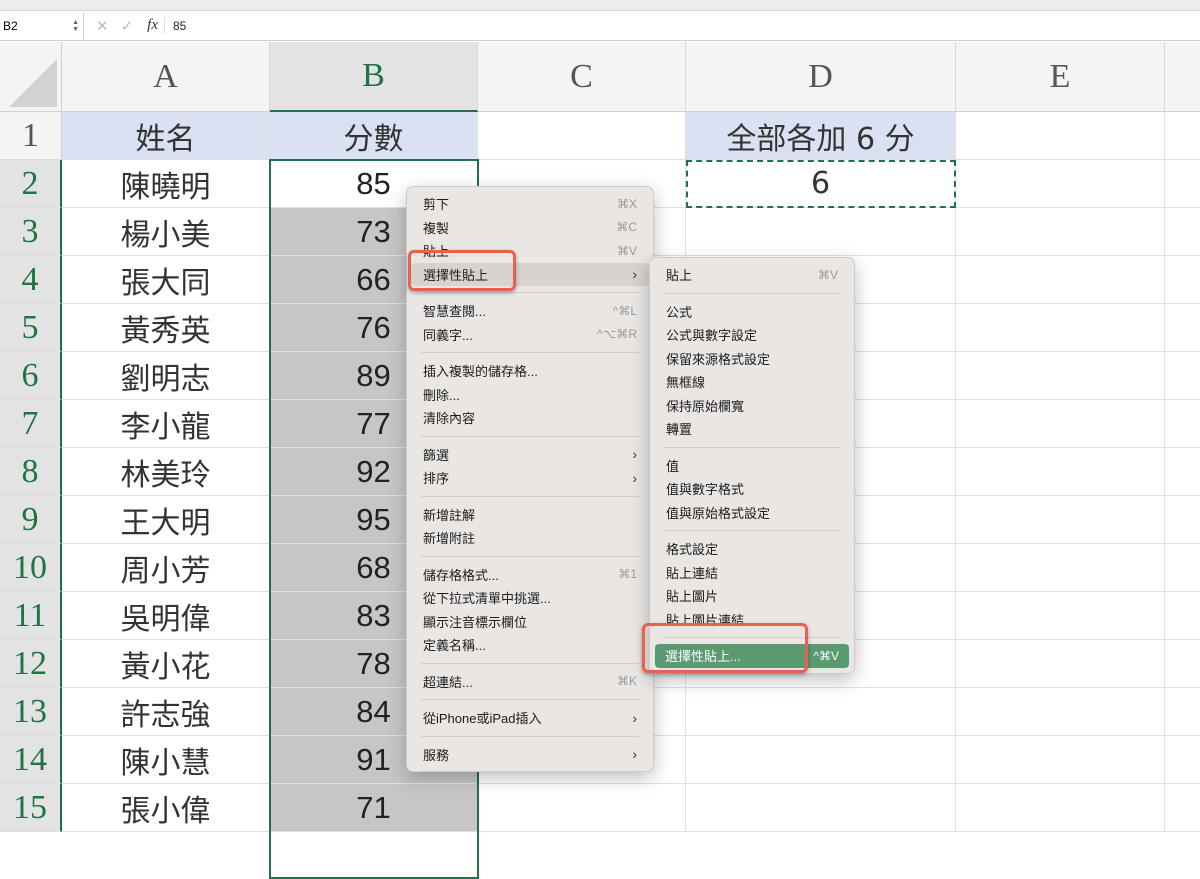 The height and width of the screenshot is (879, 1200). What do you see at coordinates (752, 466) in the screenshot?
I see `menu-item: 值` at bounding box center [752, 466].